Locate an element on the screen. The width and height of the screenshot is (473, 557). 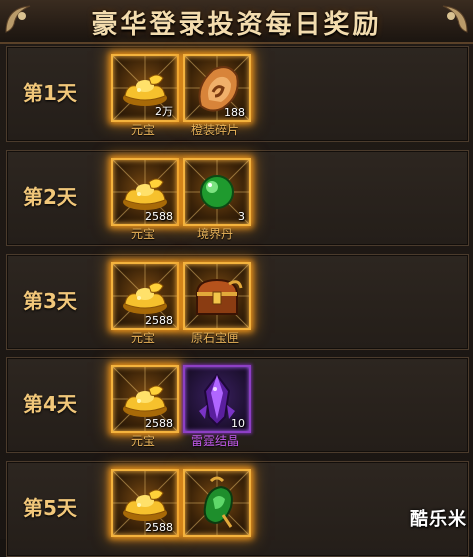
day-label: 第1天 is located at coordinates (50, 93).